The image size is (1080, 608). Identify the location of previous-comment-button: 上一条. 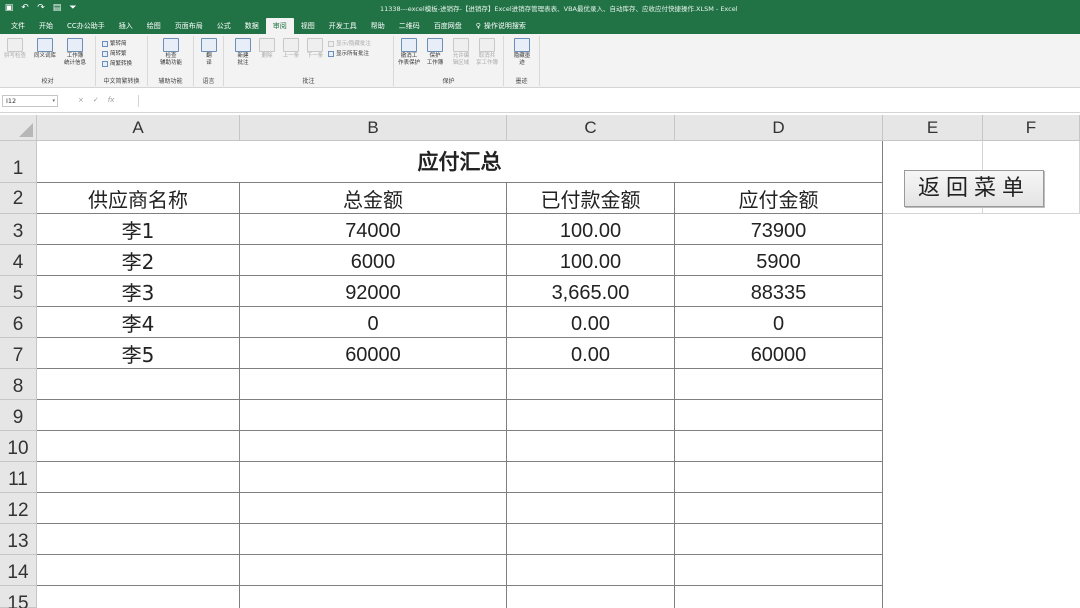
(291, 49).